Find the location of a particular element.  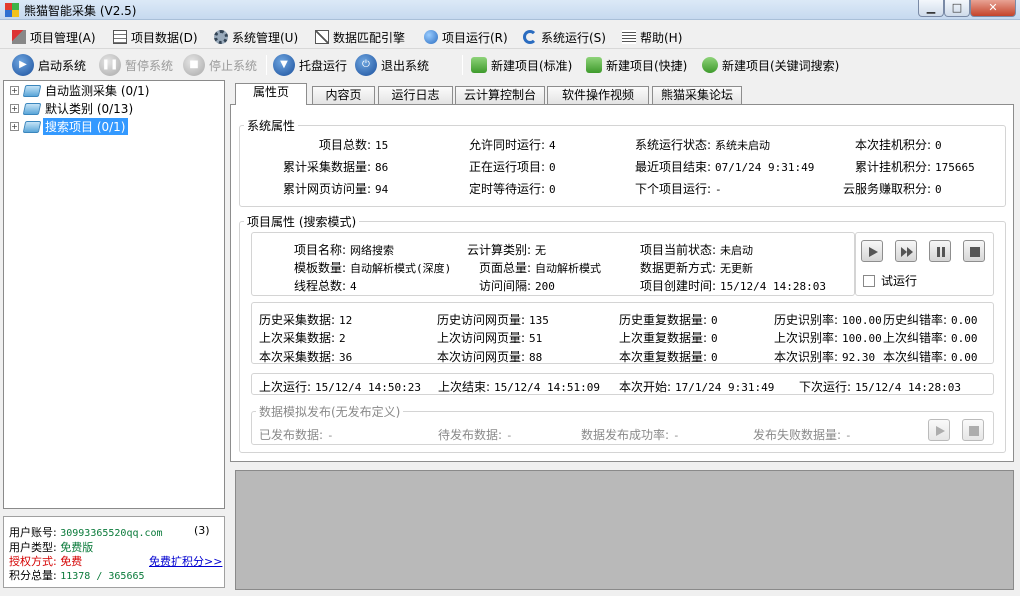

tab-cloud-console: 云计算控制台 is located at coordinates (500, 95).